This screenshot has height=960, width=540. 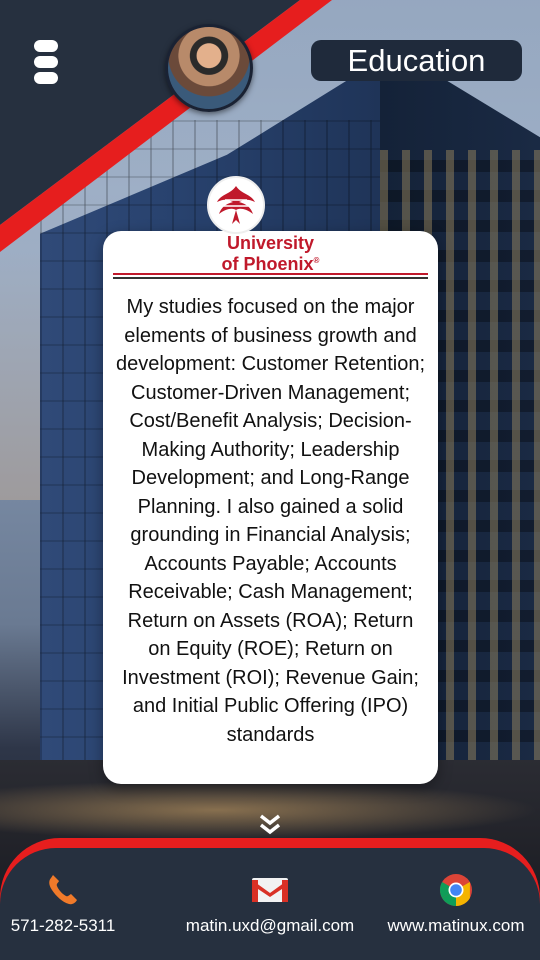 I want to click on logo-divider, so click(x=270, y=276).